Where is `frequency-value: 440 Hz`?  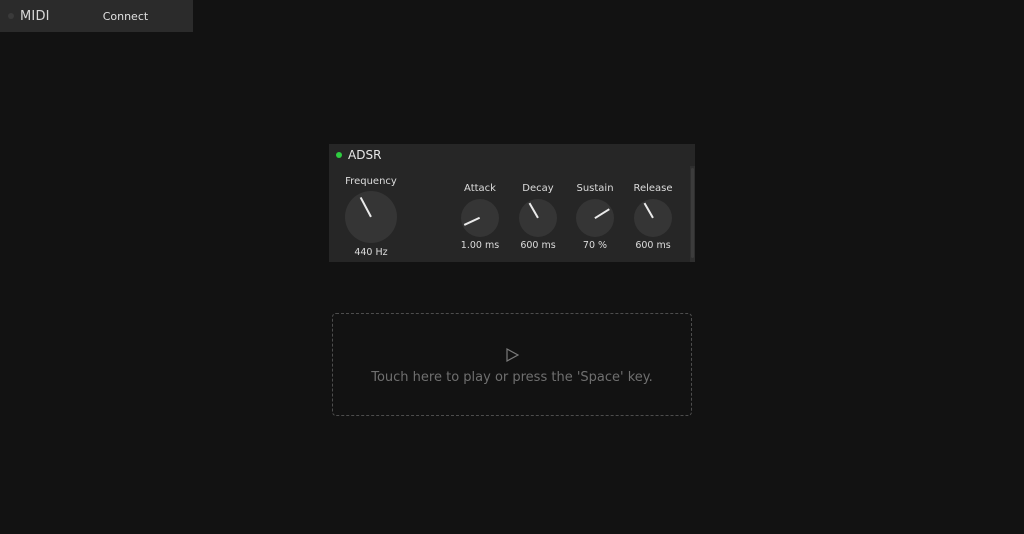
frequency-value: 440 Hz is located at coordinates (371, 252).